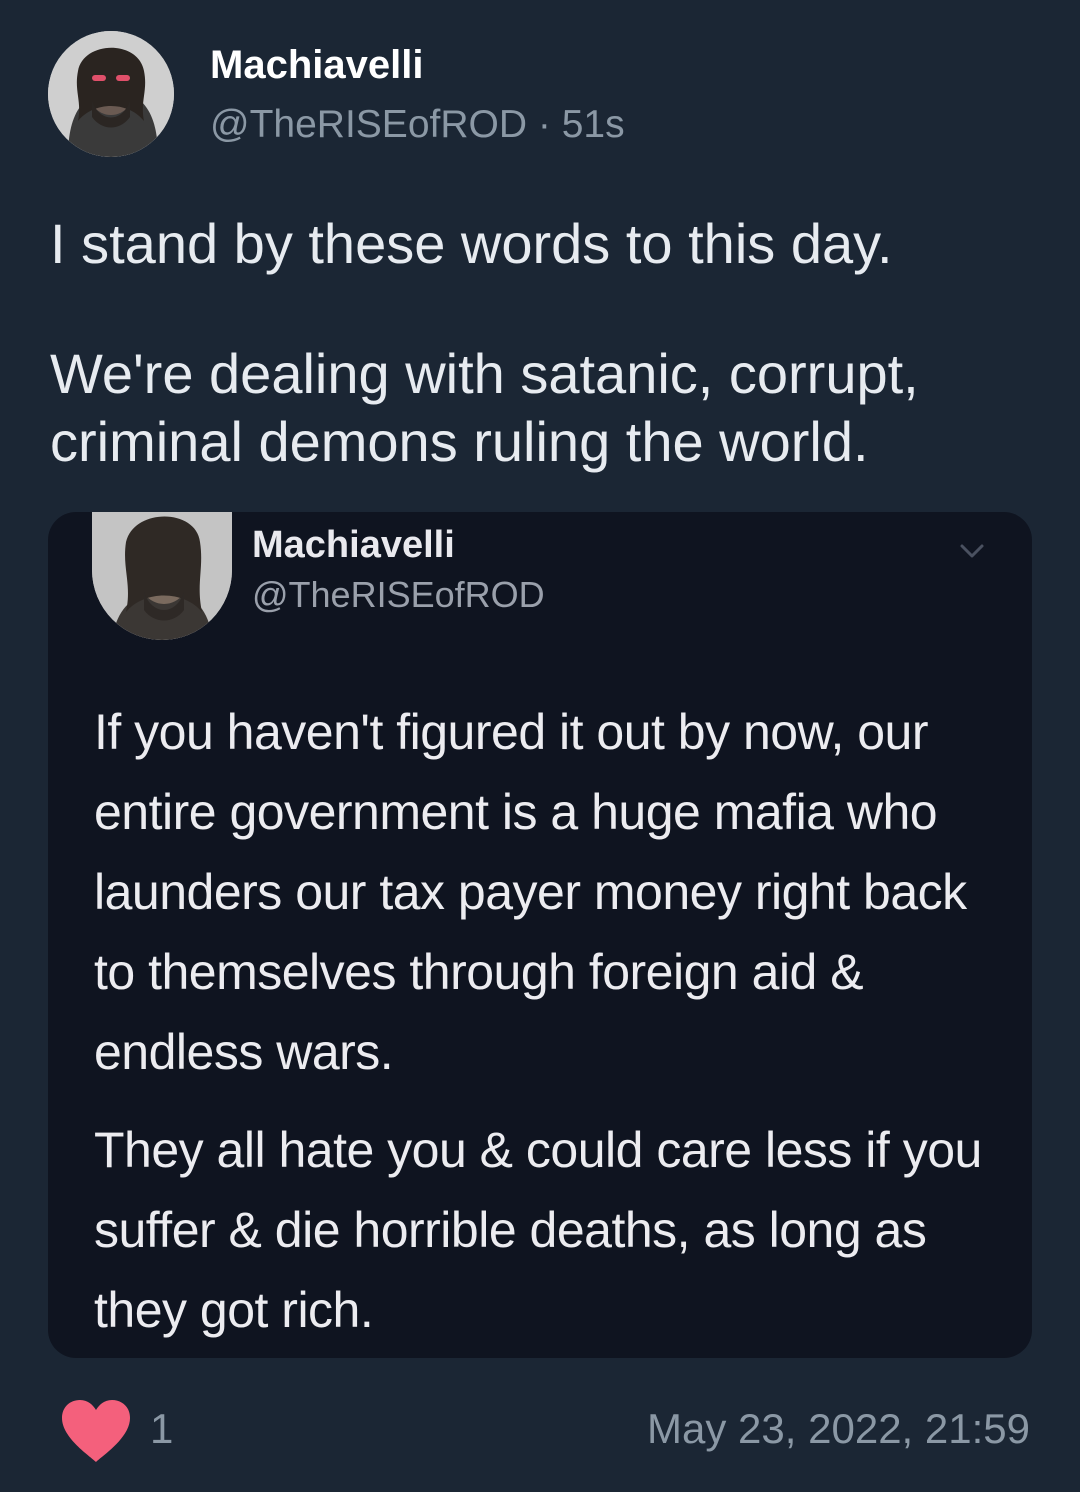  What do you see at coordinates (398, 594) in the screenshot?
I see `quoted-author-handle: @TheRISEofROD` at bounding box center [398, 594].